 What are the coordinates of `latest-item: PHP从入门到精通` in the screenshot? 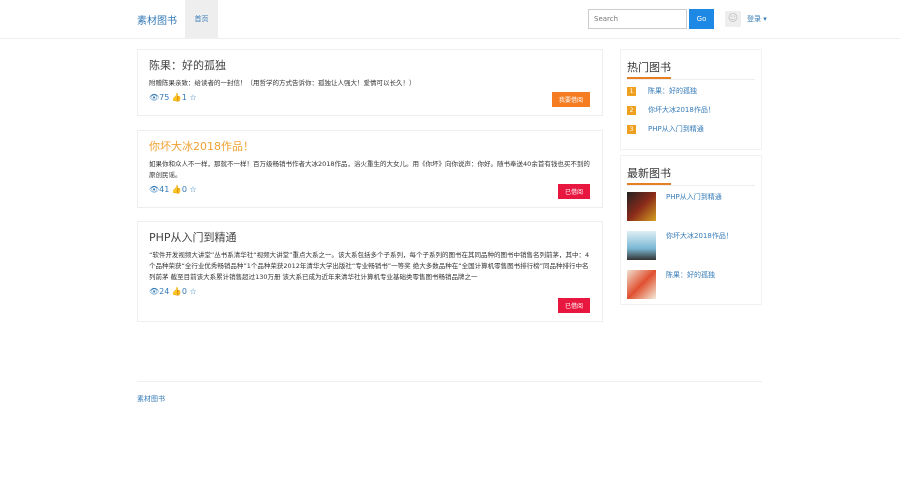 It's located at (691, 206).